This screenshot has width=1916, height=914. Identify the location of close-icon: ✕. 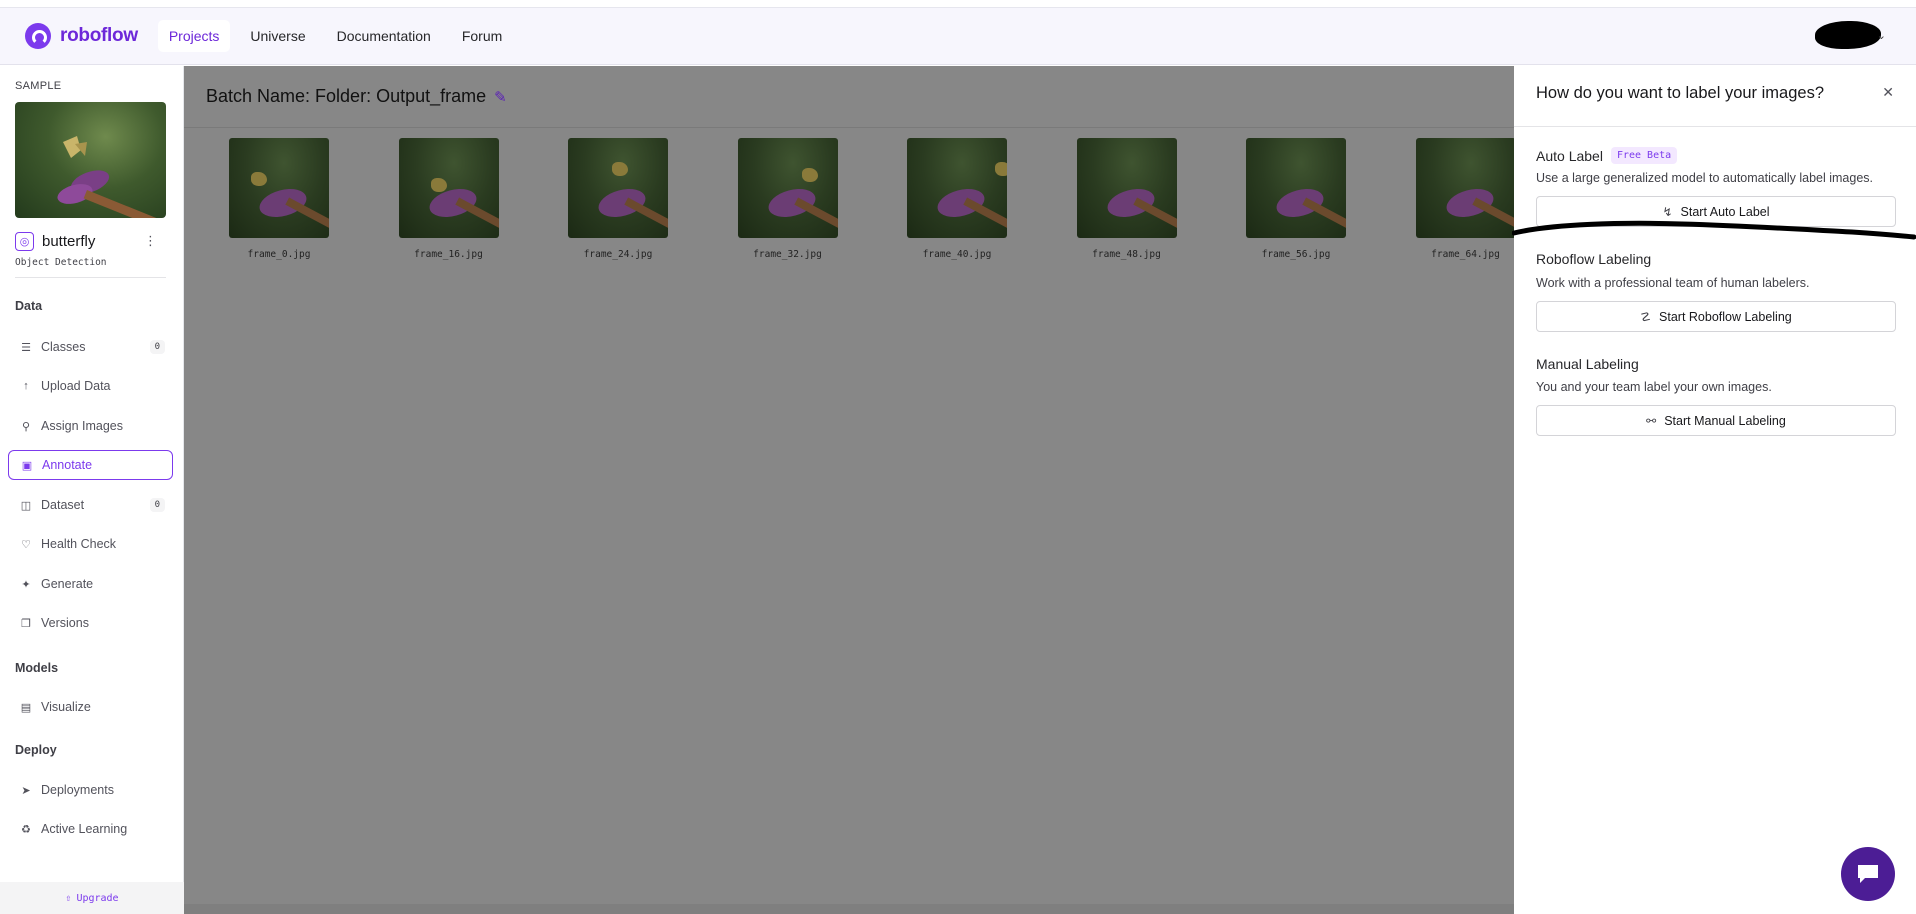
(1888, 92).